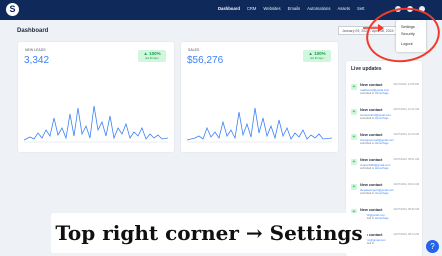 This screenshot has height=256, width=442. What do you see at coordinates (259, 125) in the screenshot?
I see `sales-sparkline` at bounding box center [259, 125].